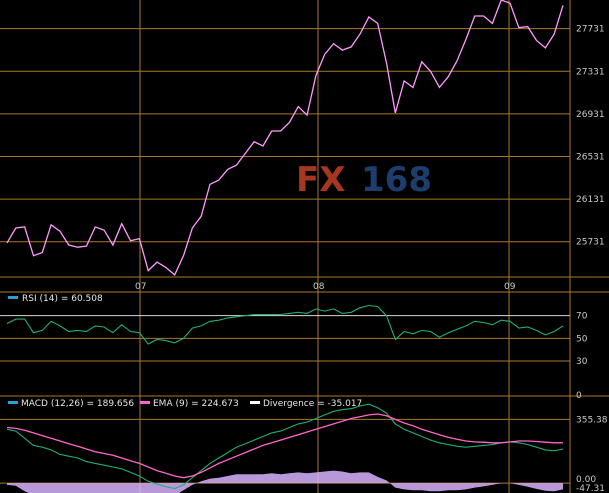 The height and width of the screenshot is (493, 609). What do you see at coordinates (510, 287) in the screenshot?
I see `date-tick-09: 09` at bounding box center [510, 287].